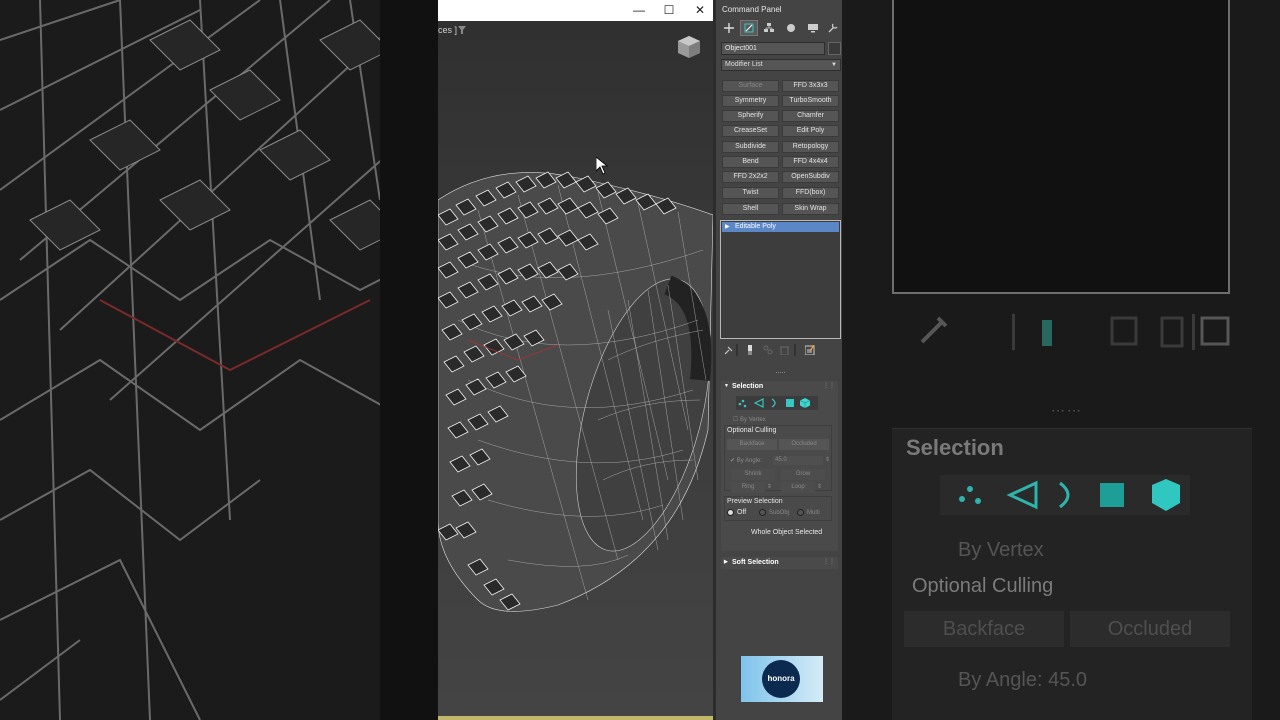  Describe the element at coordinates (813, 28) in the screenshot. I see `display-icon` at that location.